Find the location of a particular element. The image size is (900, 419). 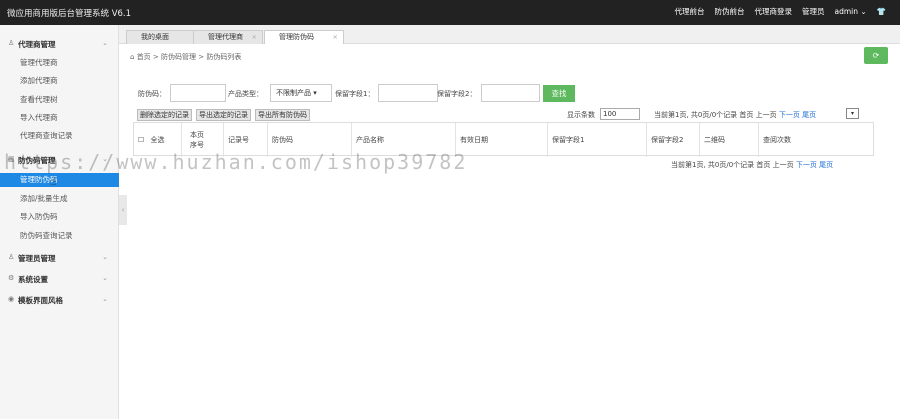

pager-top: 当前第1页, 共0页/0个记录 首页 上一页 下一页 尾页 is located at coordinates (735, 115).